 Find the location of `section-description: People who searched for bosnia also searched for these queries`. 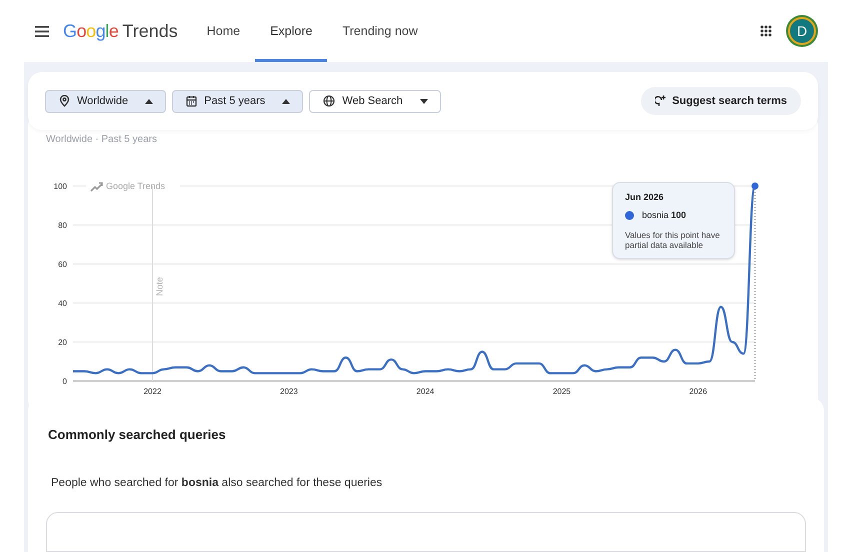

section-description: People who searched for bosnia also searched for these queries is located at coordinates (217, 483).